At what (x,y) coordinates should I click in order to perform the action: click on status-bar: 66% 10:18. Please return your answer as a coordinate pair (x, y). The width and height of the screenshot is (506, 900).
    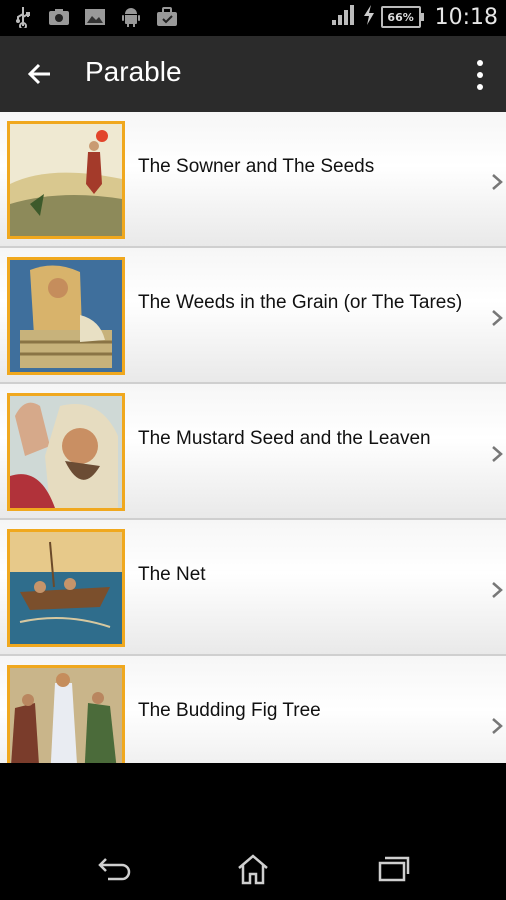
    Looking at the image, I should click on (253, 18).